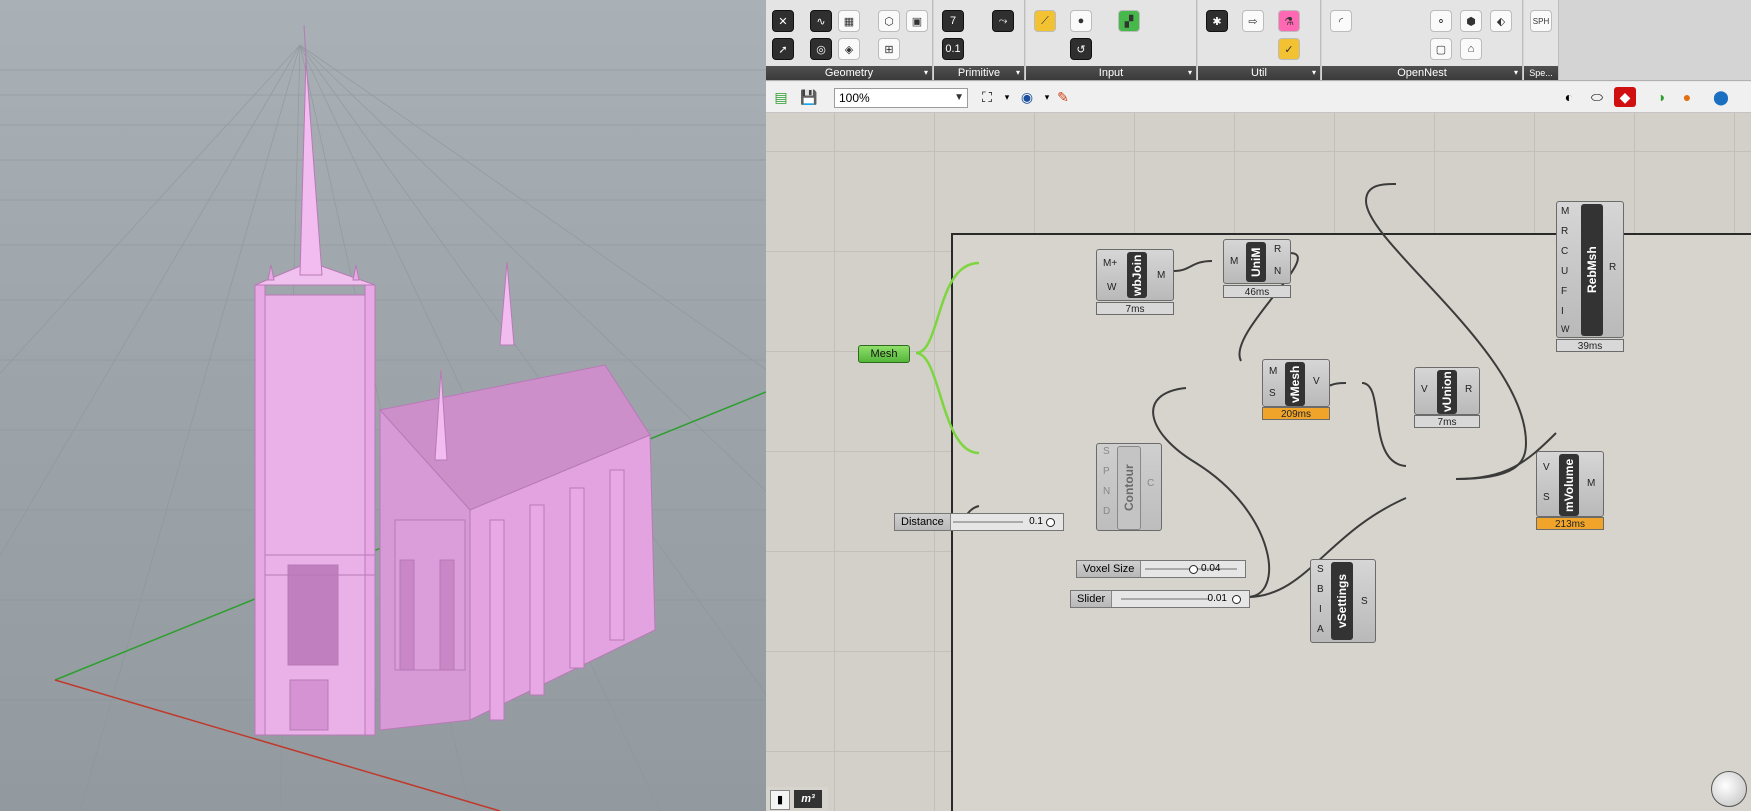 The width and height of the screenshot is (1751, 811). What do you see at coordinates (1277, 271) in the screenshot?
I see `unim-output-n: N` at bounding box center [1277, 271].